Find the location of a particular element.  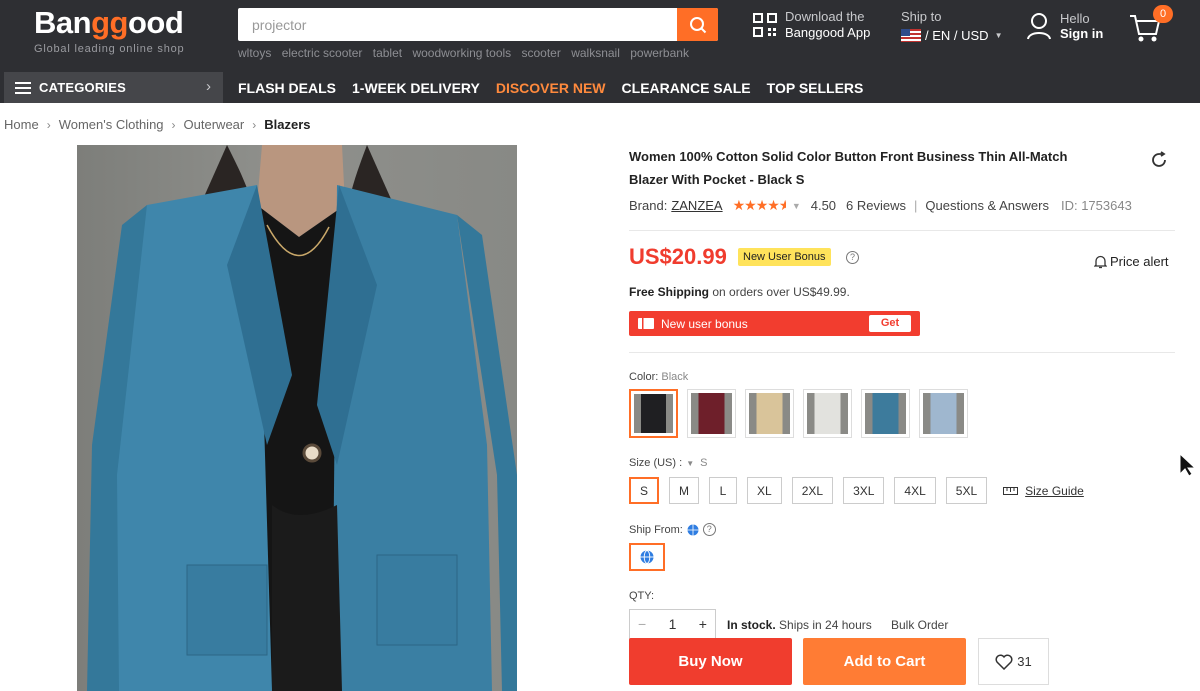

ship-from-label: Ship From: ? is located at coordinates (672, 529).